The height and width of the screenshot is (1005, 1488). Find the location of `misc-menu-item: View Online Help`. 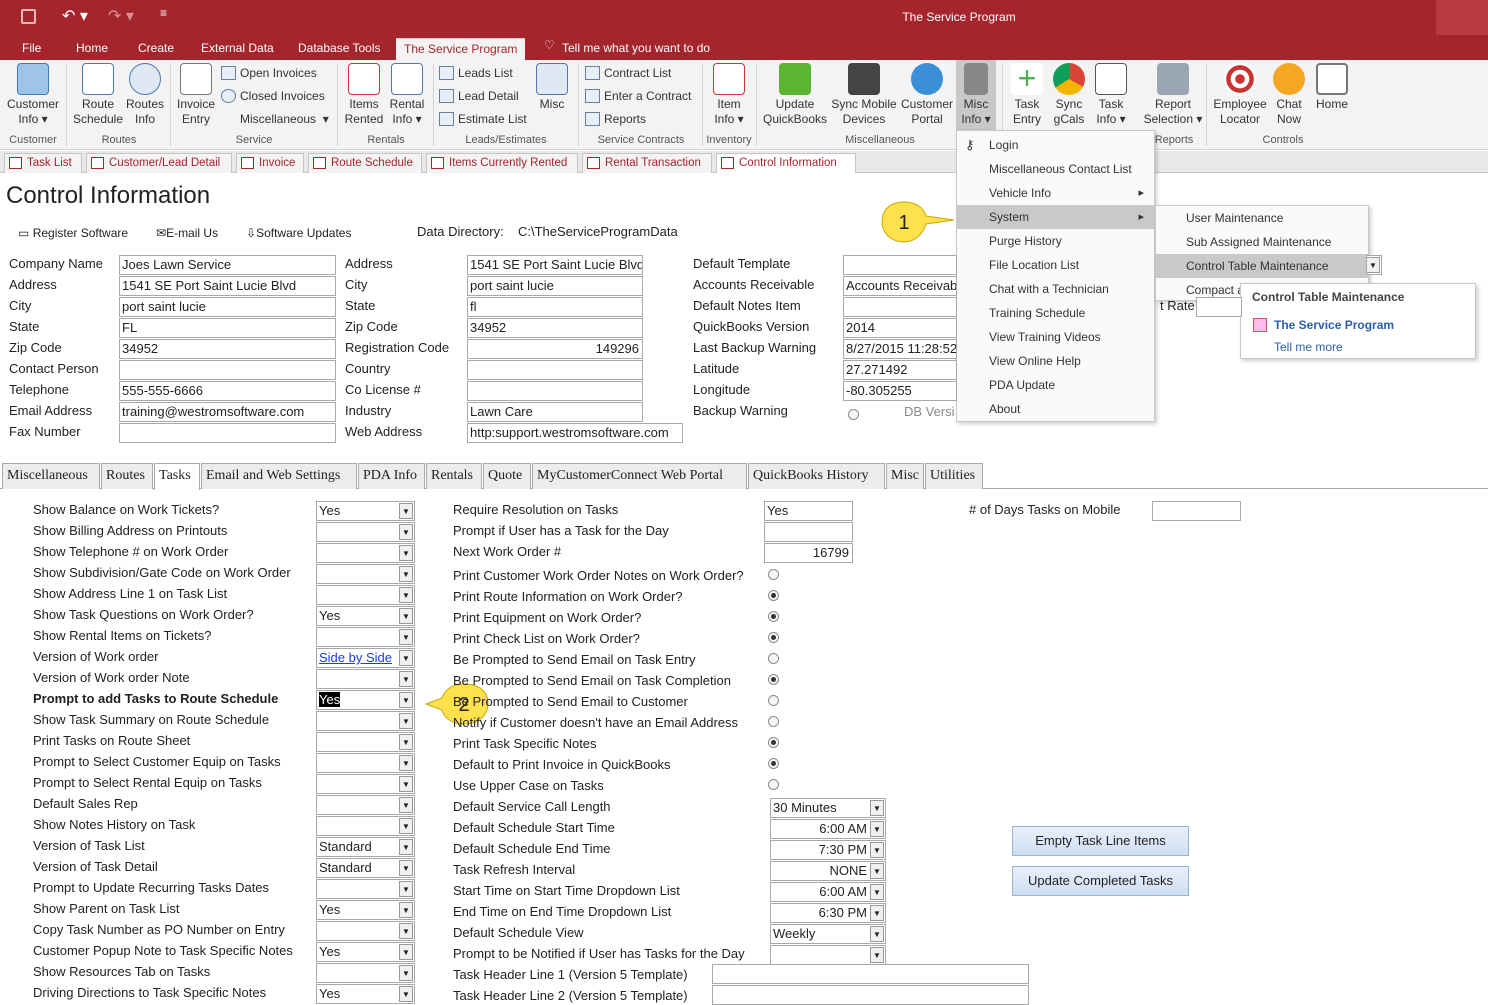

misc-menu-item: View Online Help is located at coordinates (1055, 361).